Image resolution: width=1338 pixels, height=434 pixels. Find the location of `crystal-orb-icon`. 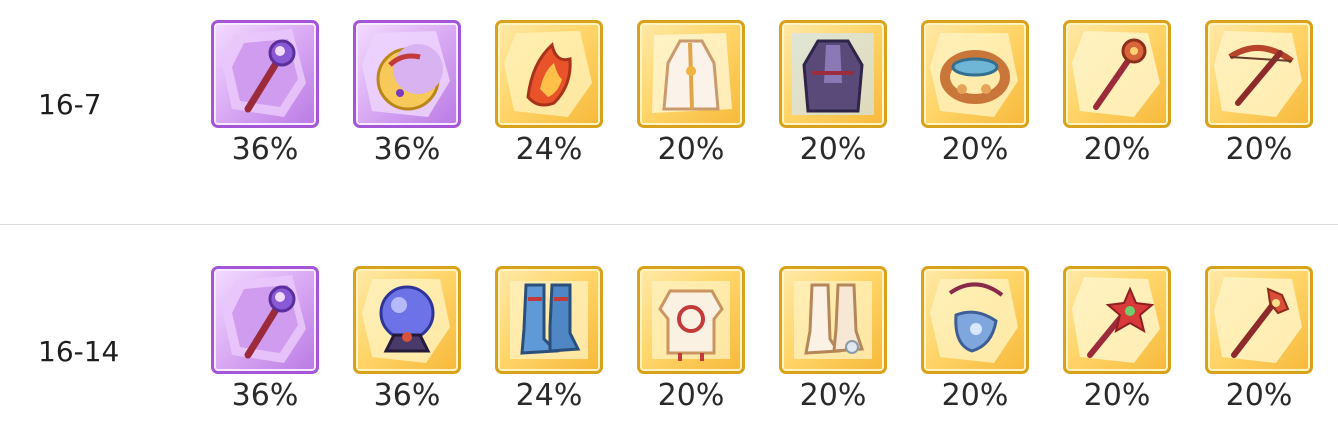

crystal-orb-icon is located at coordinates (407, 320).